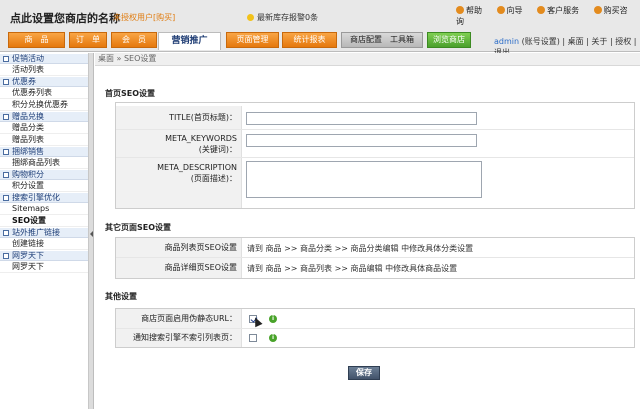 The image size is (640, 409). What do you see at coordinates (44, 93) in the screenshot?
I see `sidebar-item-coupon-list: 优惠券列表` at bounding box center [44, 93].